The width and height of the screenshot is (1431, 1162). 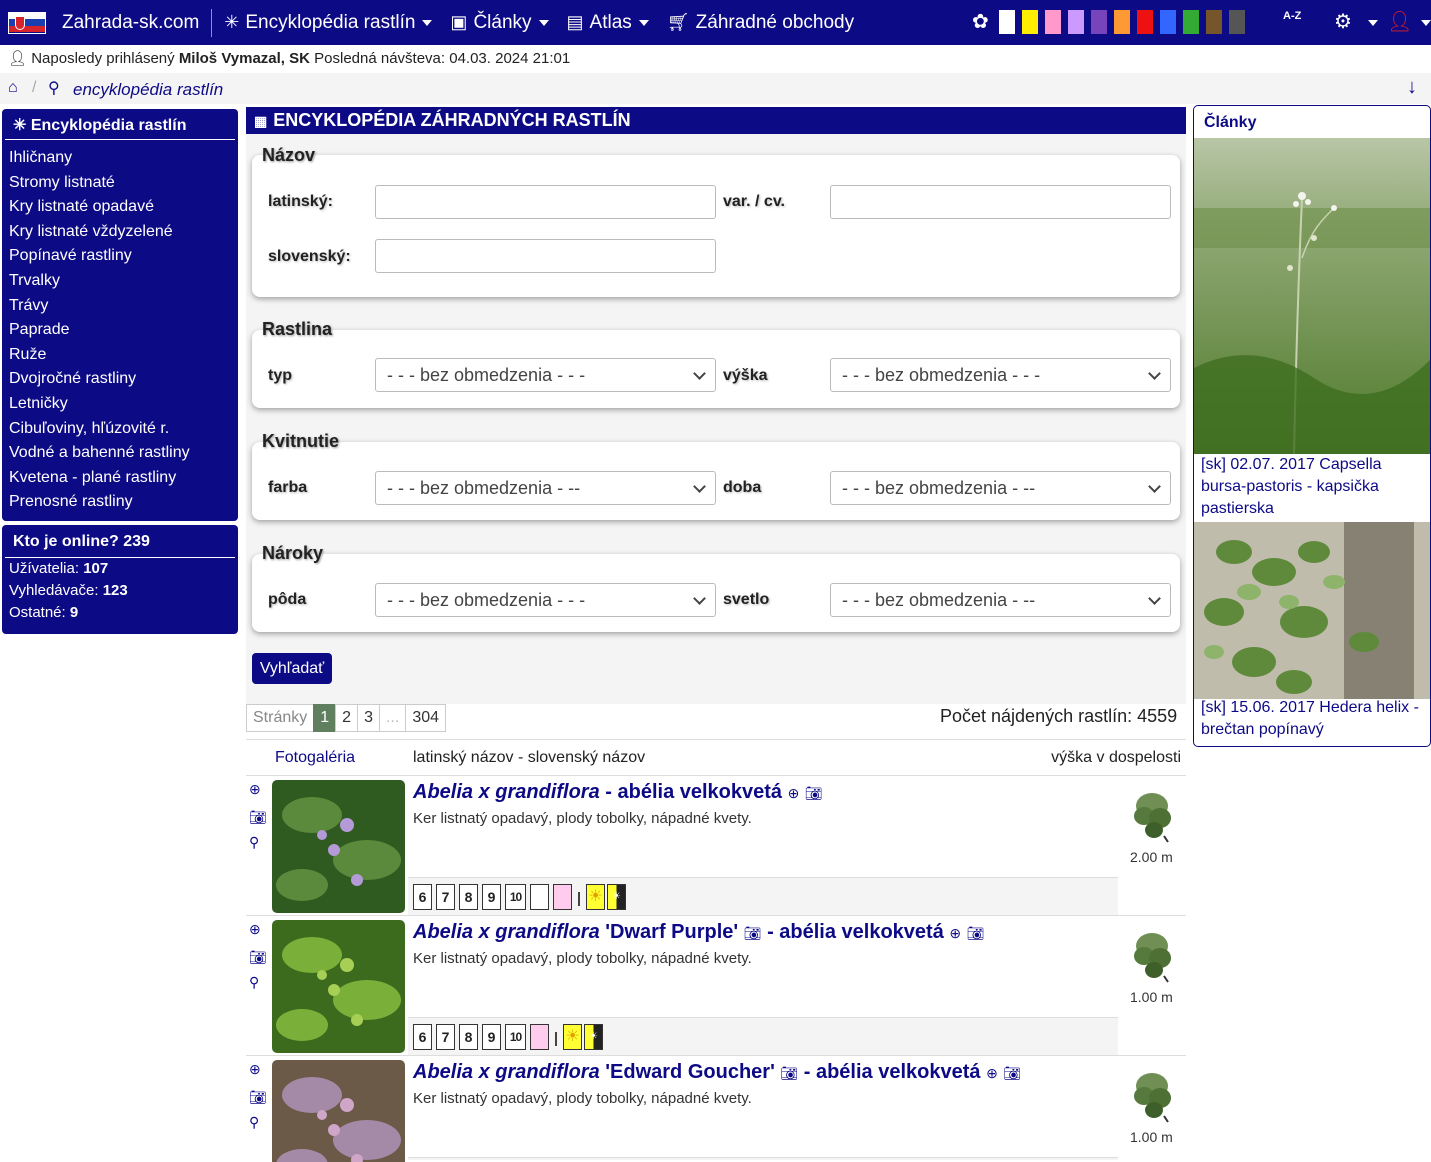 What do you see at coordinates (120, 478) in the screenshot?
I see `sidebar-item: Kvetena - plané rastliny` at bounding box center [120, 478].